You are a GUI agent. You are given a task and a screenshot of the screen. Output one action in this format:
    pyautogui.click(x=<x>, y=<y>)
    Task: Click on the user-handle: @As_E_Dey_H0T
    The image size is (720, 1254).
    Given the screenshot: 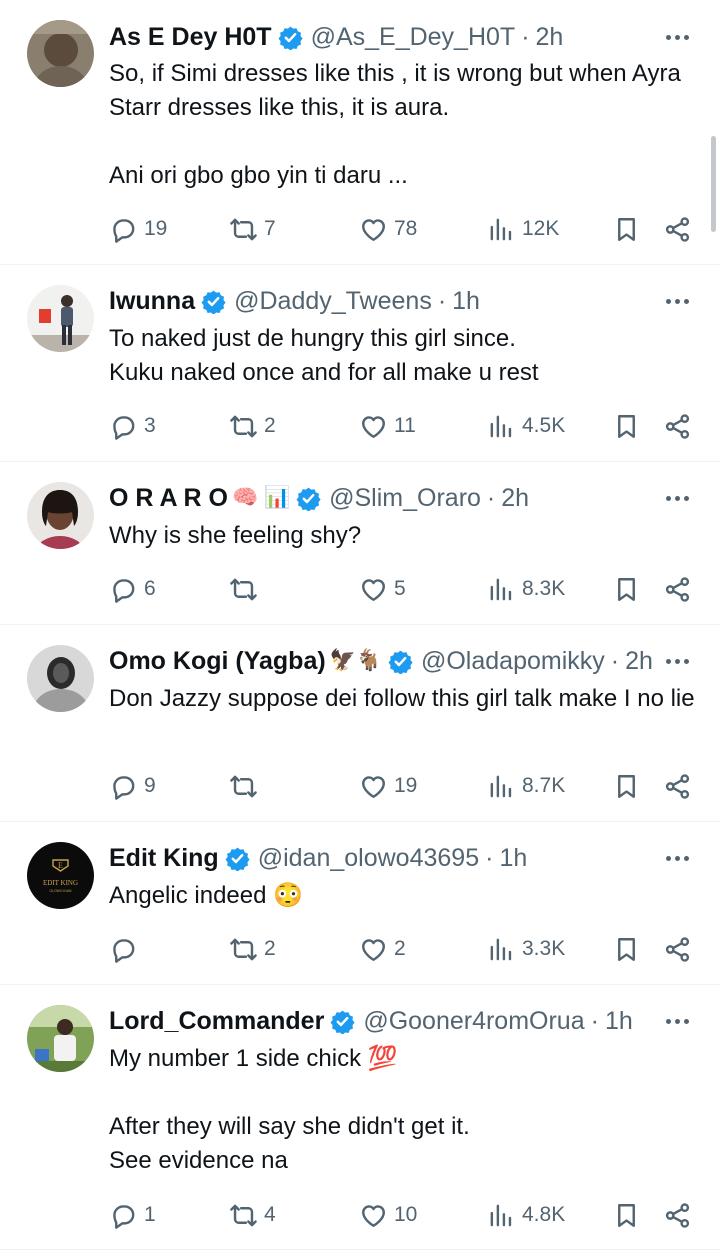 What is the action you would take?
    pyautogui.click(x=413, y=37)
    